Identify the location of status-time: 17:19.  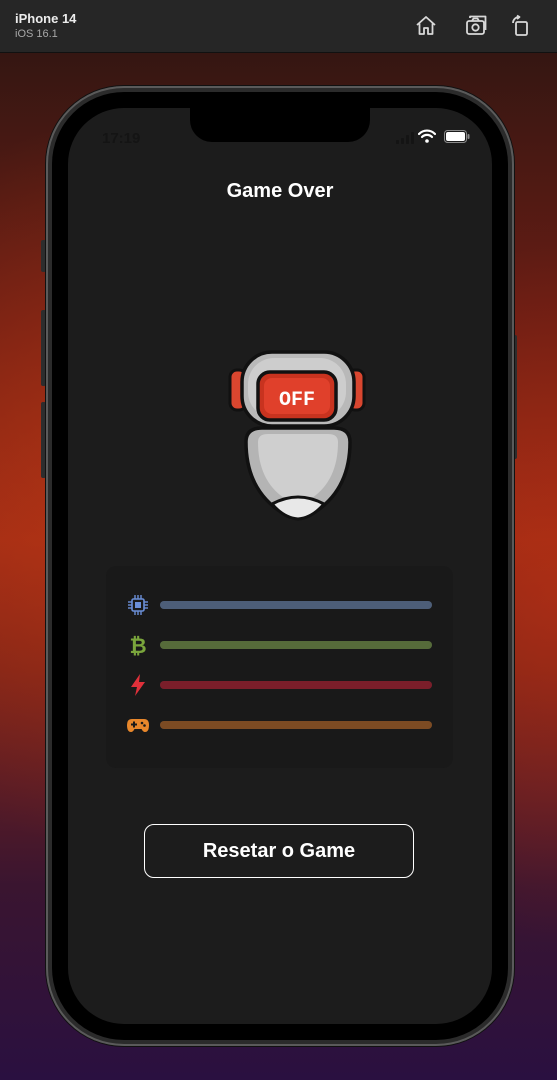
(121, 138).